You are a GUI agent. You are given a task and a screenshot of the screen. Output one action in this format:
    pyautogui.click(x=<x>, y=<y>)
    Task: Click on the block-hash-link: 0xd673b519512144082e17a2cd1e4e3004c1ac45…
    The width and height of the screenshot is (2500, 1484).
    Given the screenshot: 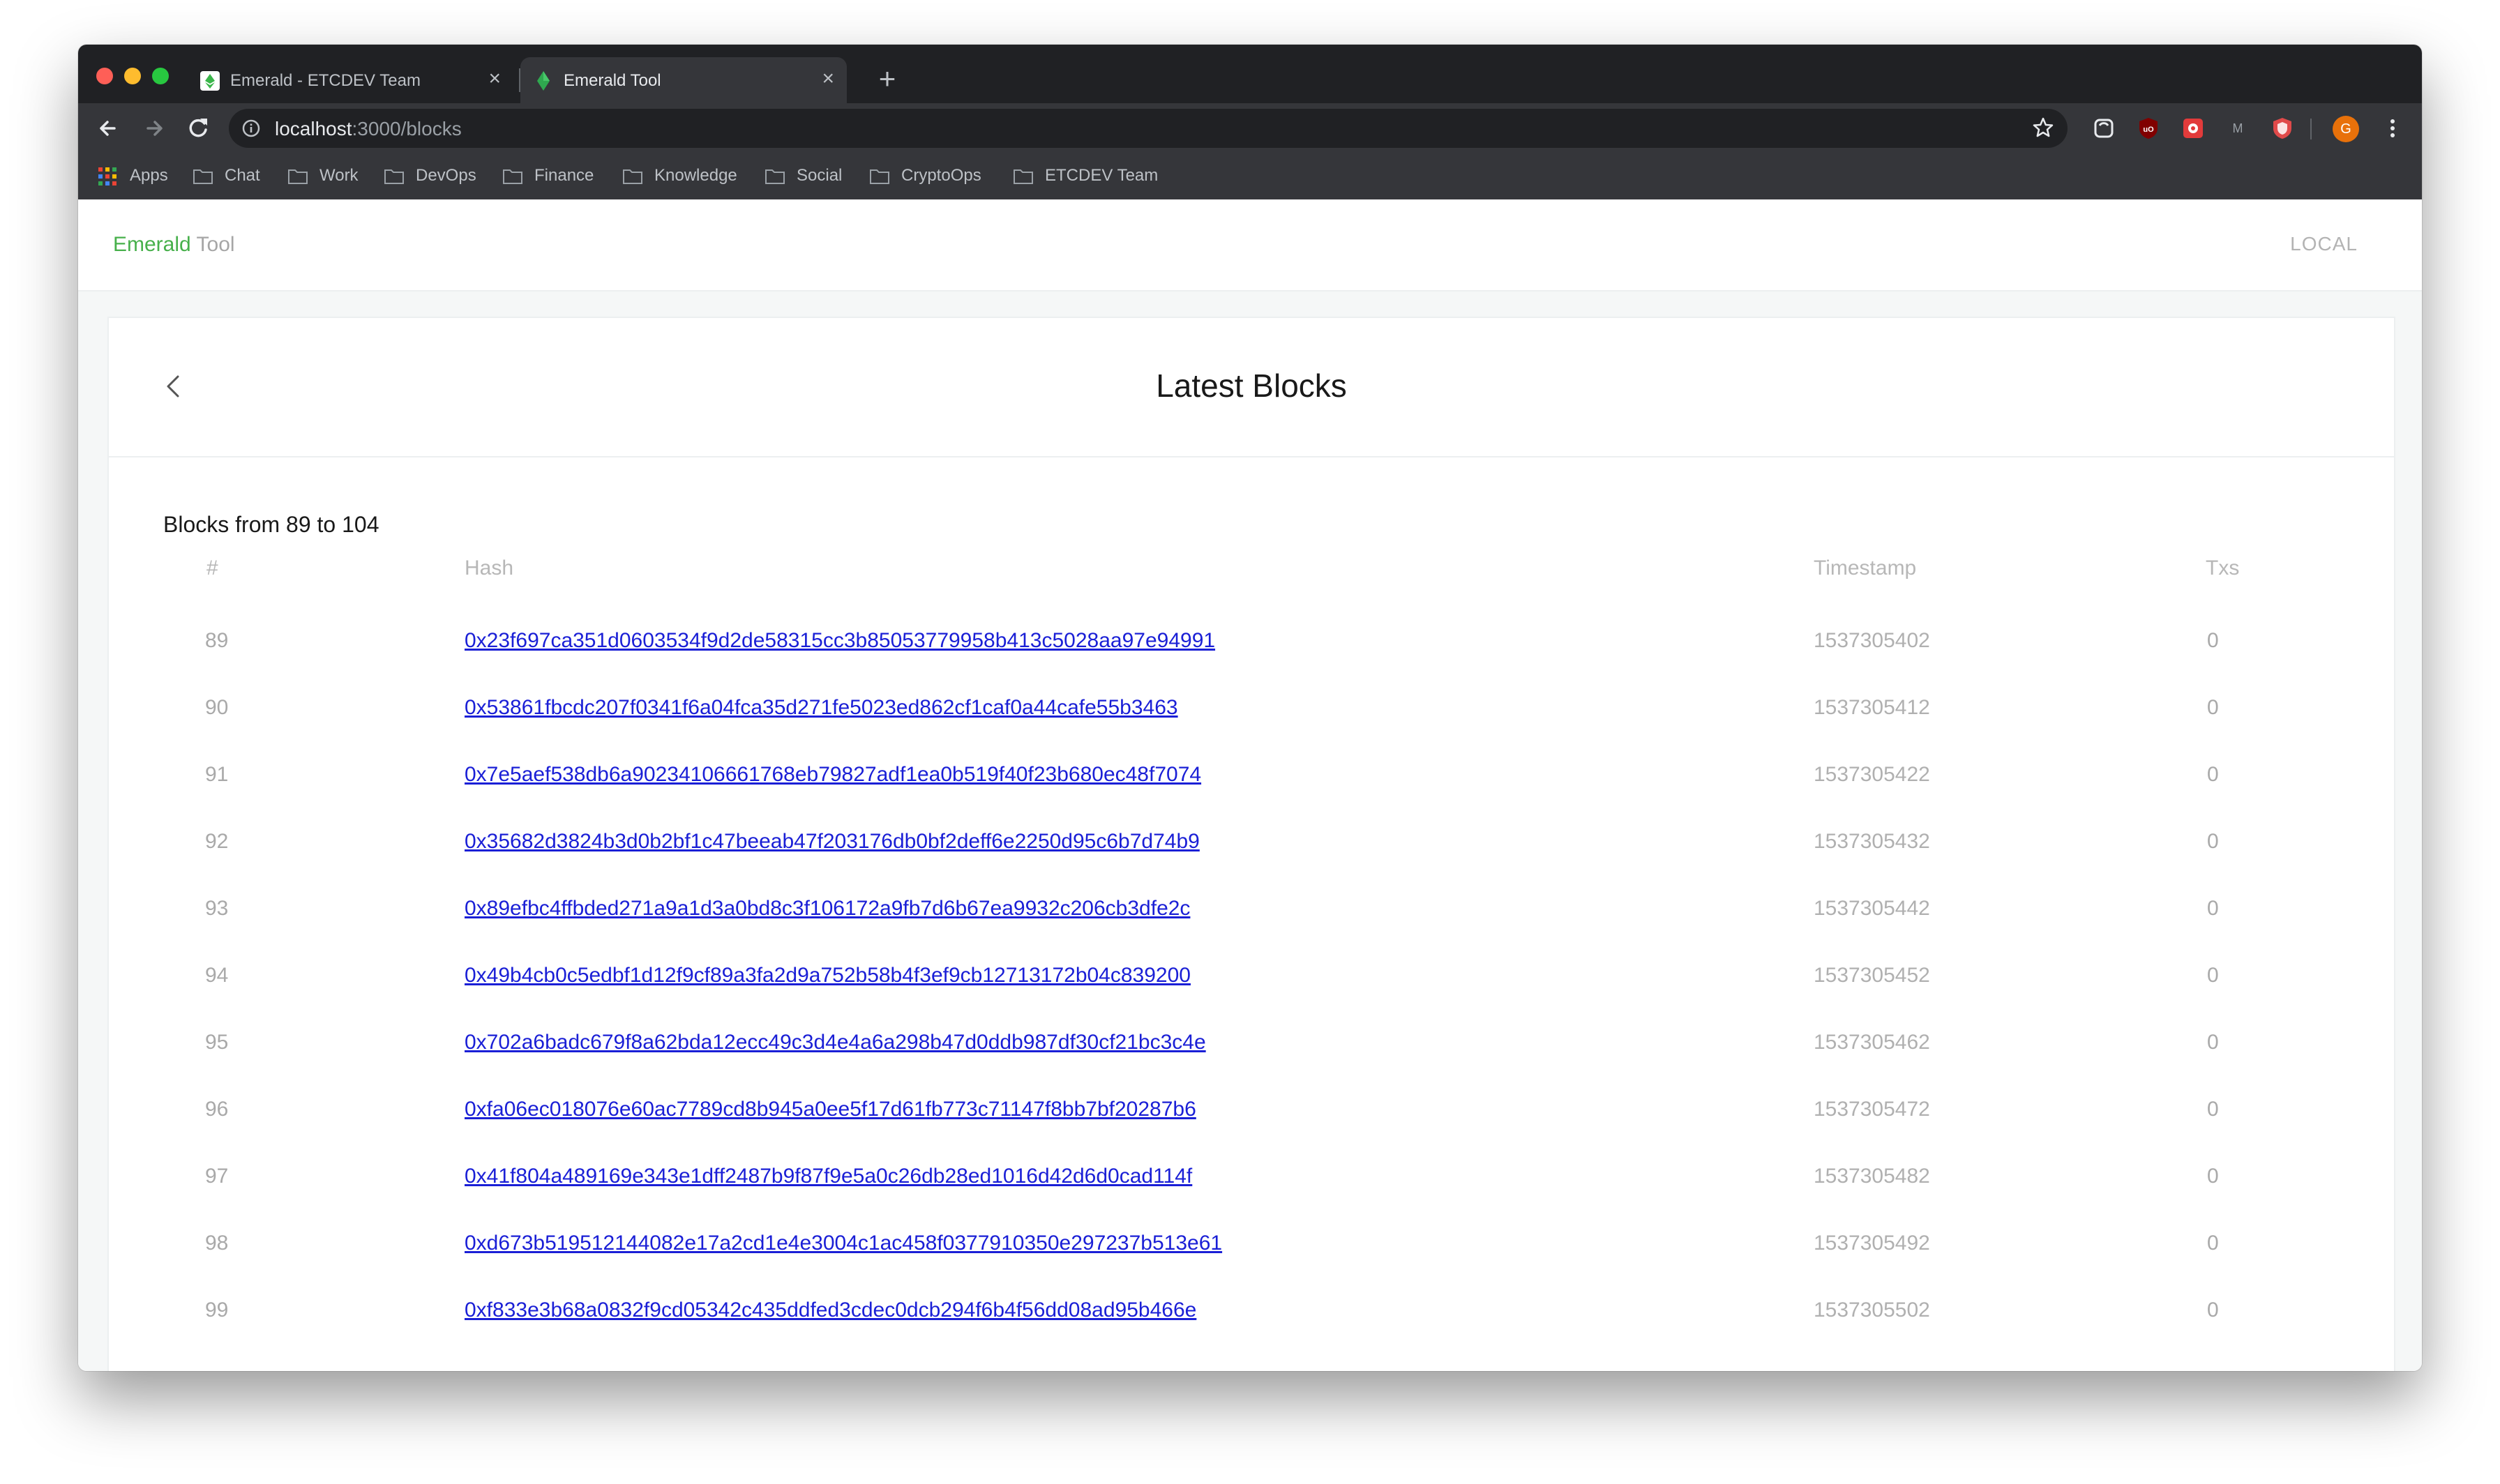 What is the action you would take?
    pyautogui.click(x=844, y=1243)
    